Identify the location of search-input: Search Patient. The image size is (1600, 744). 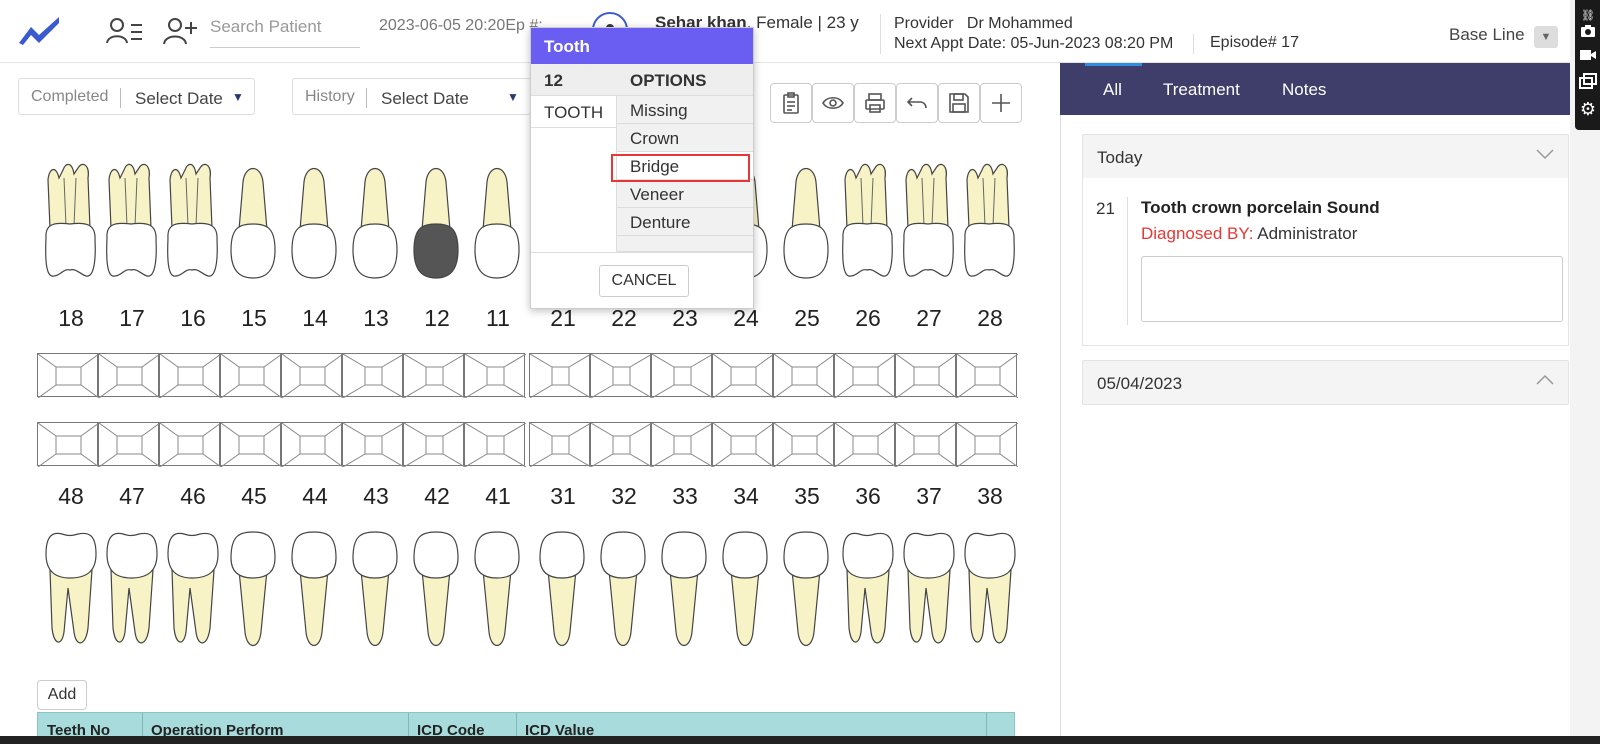
(285, 30).